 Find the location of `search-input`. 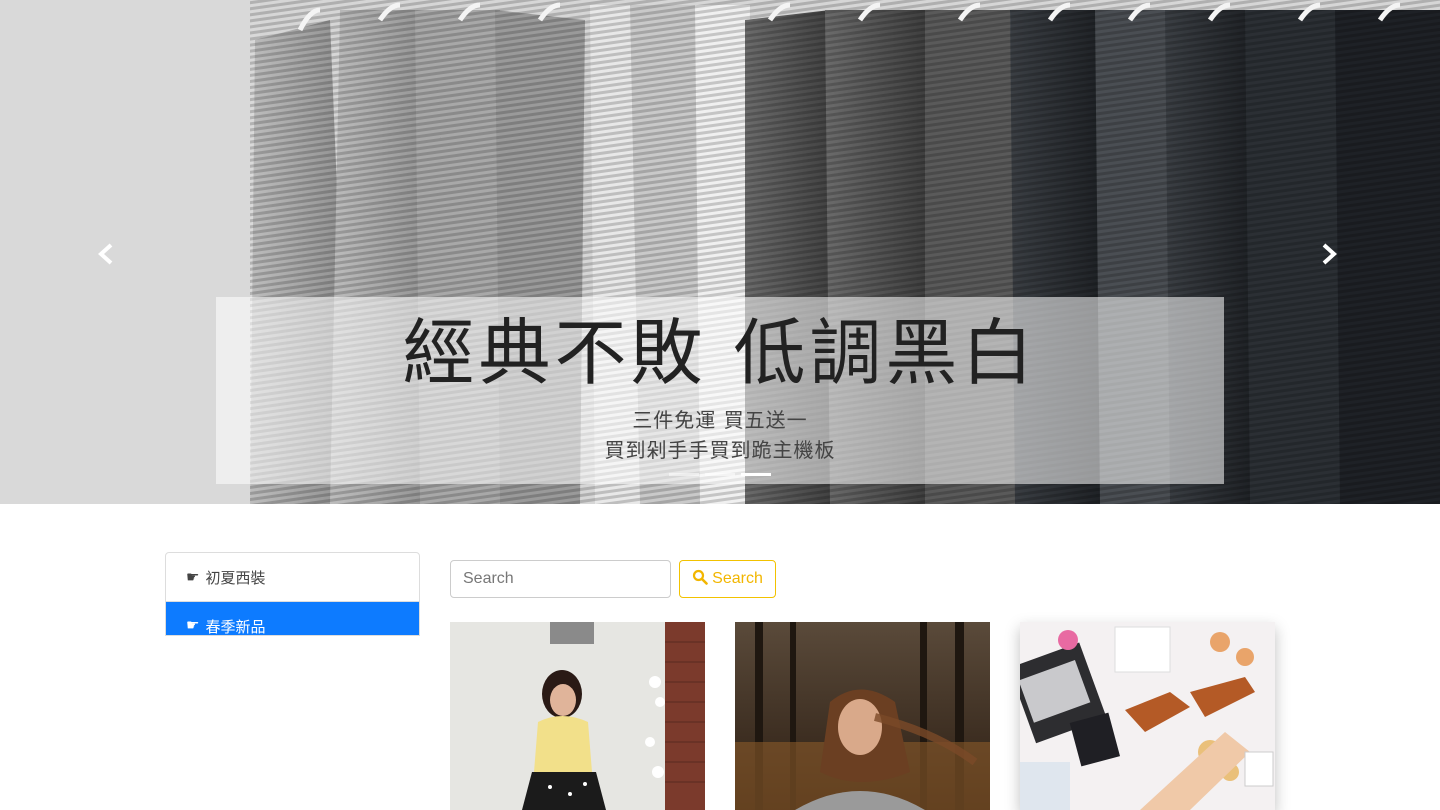

search-input is located at coordinates (560, 579).